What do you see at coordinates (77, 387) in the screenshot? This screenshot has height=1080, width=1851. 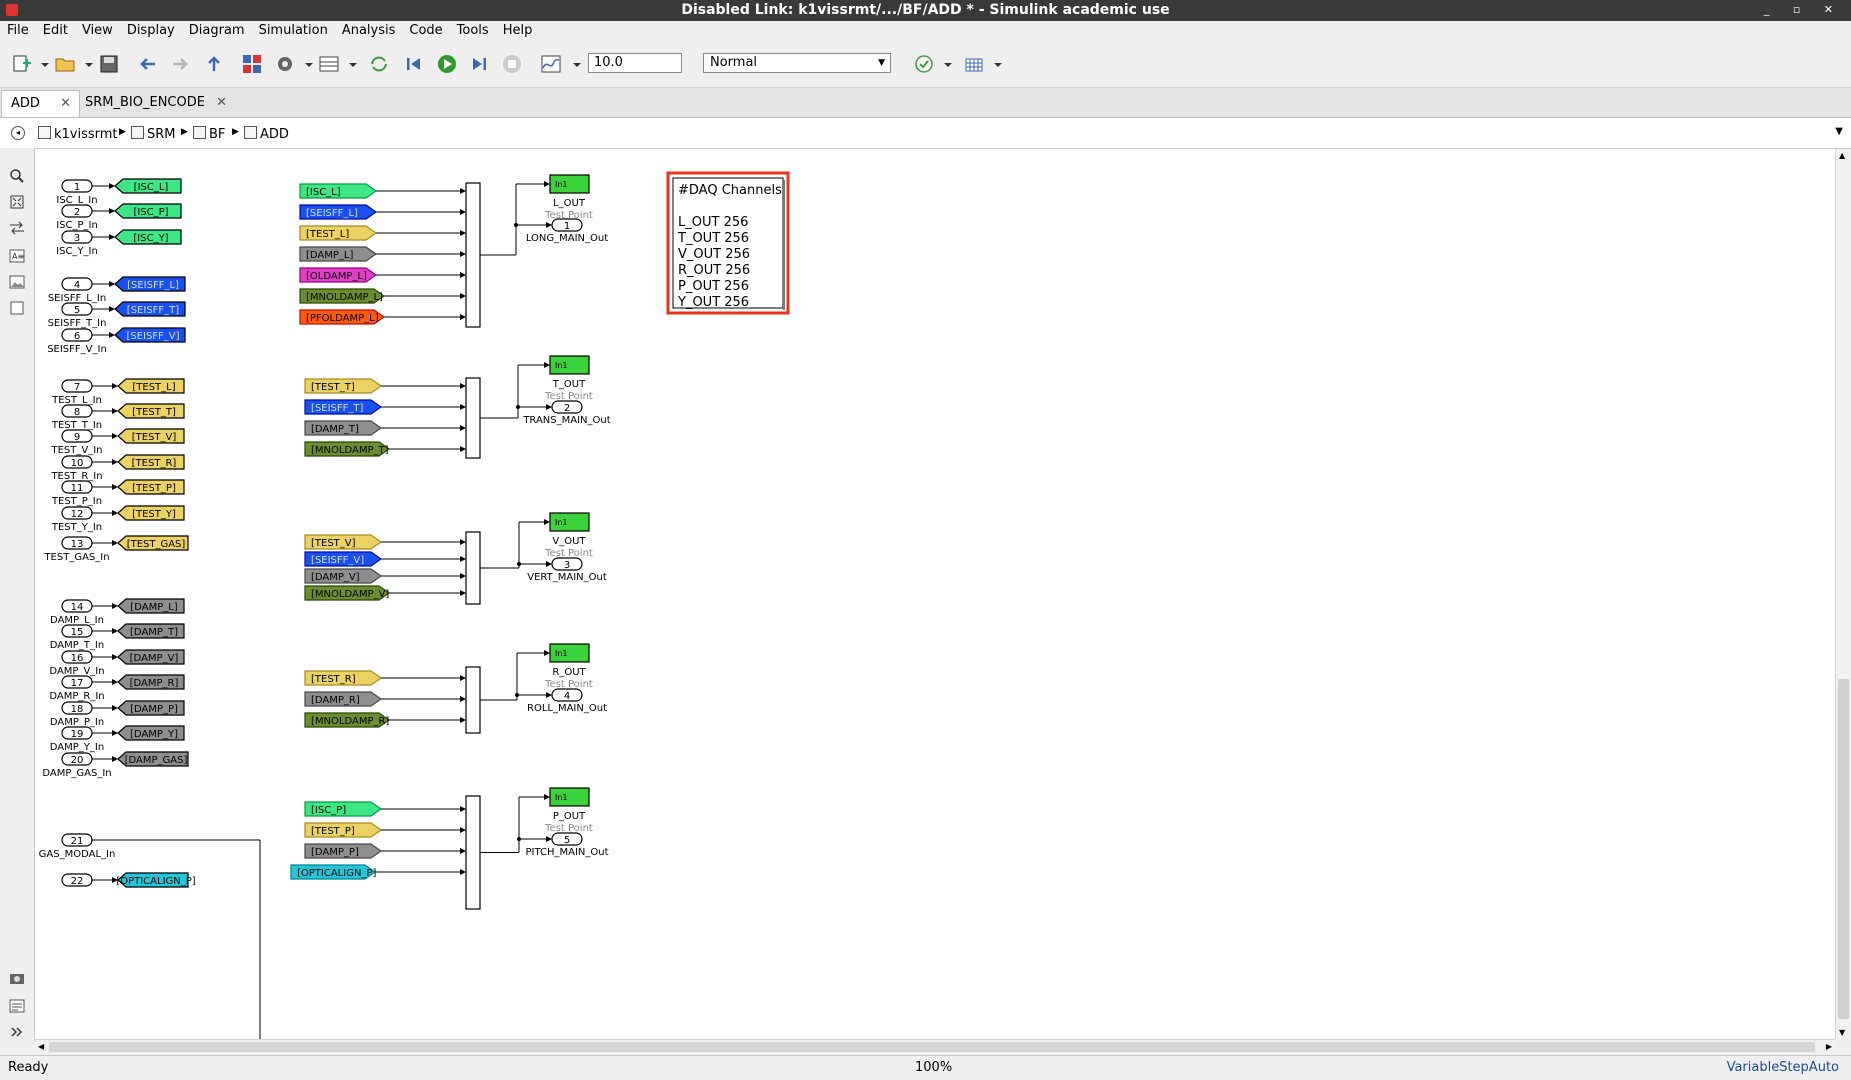 I see `inport-7-number: 7` at bounding box center [77, 387].